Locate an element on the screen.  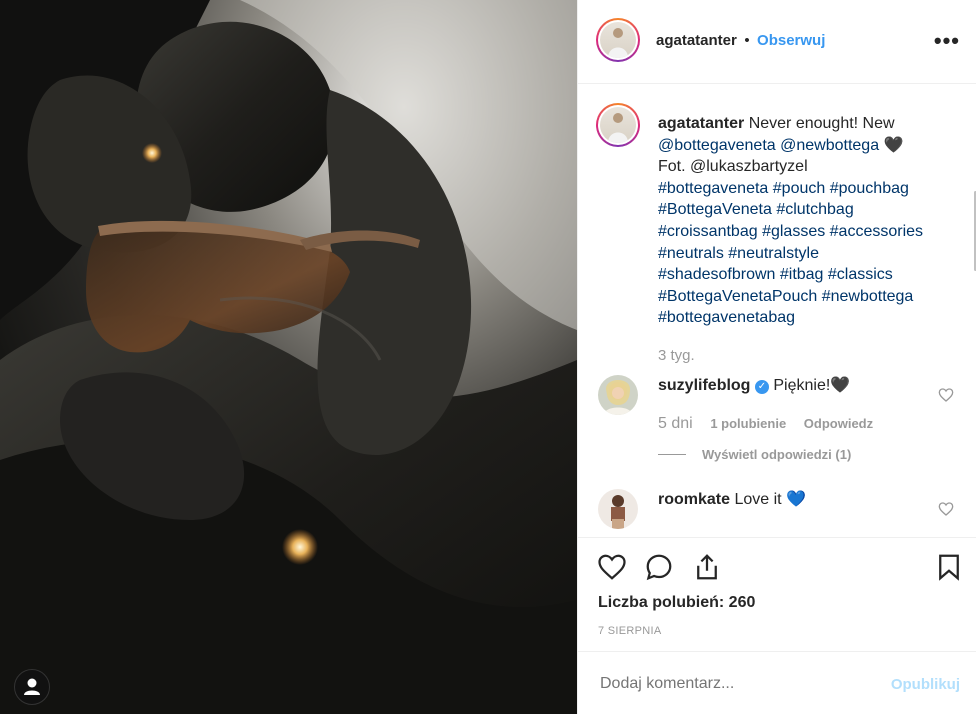
caption-line: Fot. @lukaszbartyzel is located at coordinates (733, 167).